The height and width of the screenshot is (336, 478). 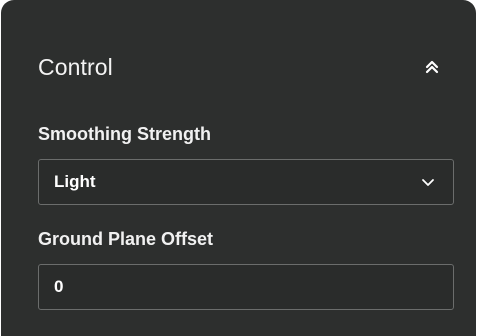 What do you see at coordinates (75, 66) in the screenshot?
I see `panel-title: Control` at bounding box center [75, 66].